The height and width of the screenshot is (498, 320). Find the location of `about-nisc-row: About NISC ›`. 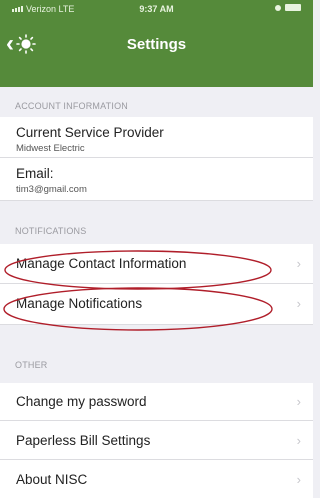

about-nisc-row: About NISC › is located at coordinates (156, 479).